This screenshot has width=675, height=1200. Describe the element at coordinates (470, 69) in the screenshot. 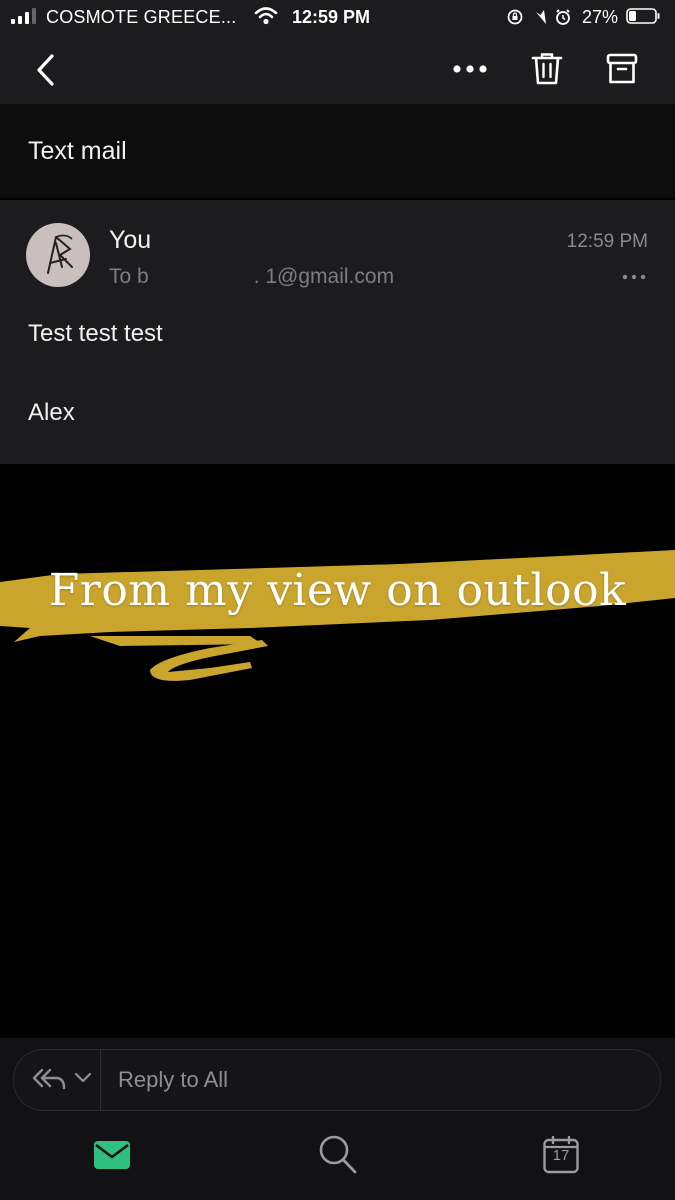

I see `more-icon` at that location.